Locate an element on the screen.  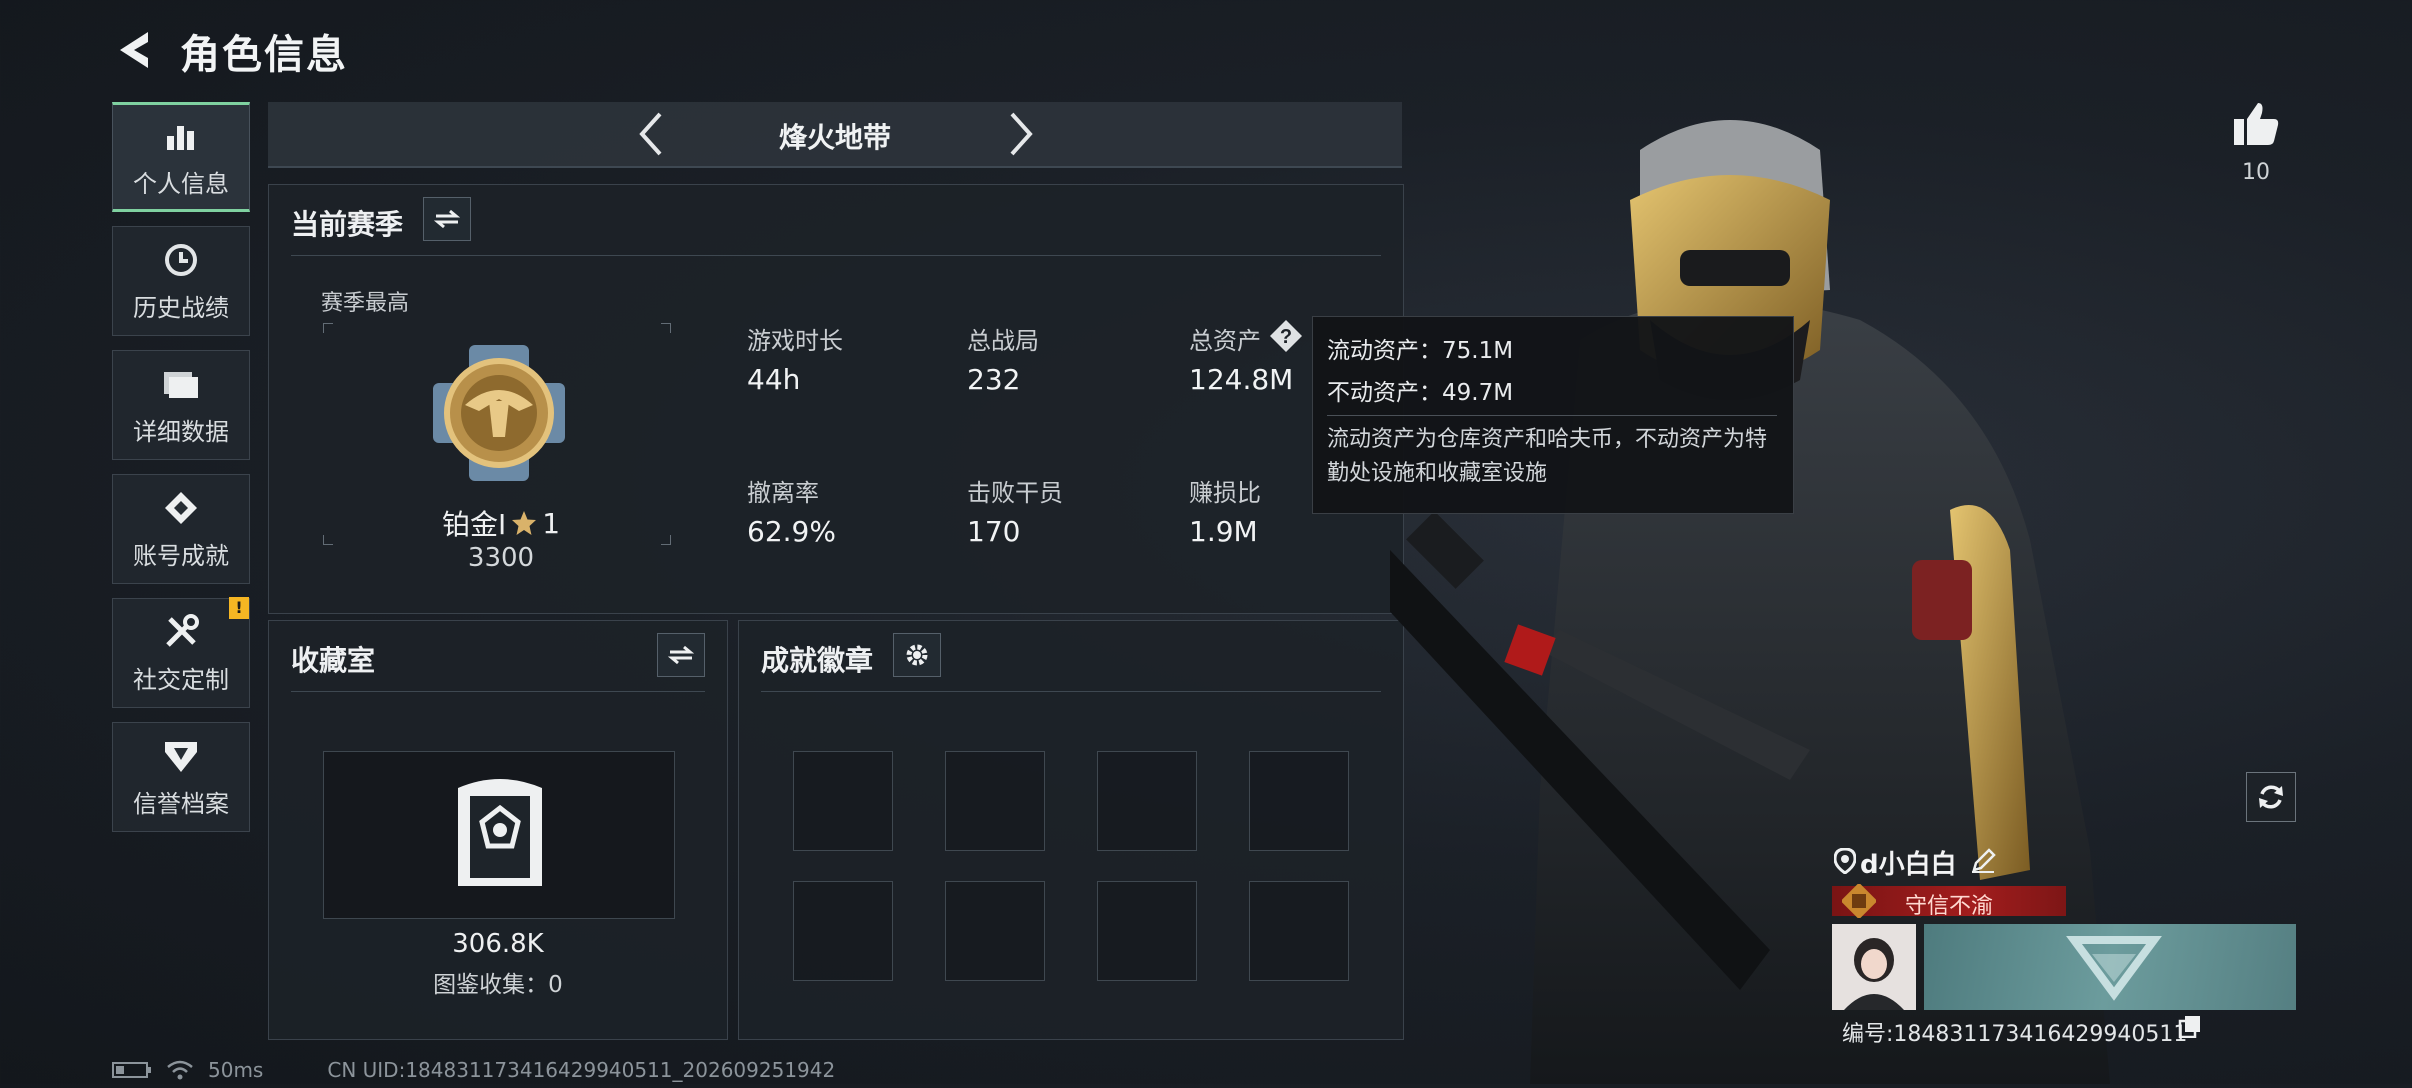
mode-next-button is located at coordinates (1021, 134).